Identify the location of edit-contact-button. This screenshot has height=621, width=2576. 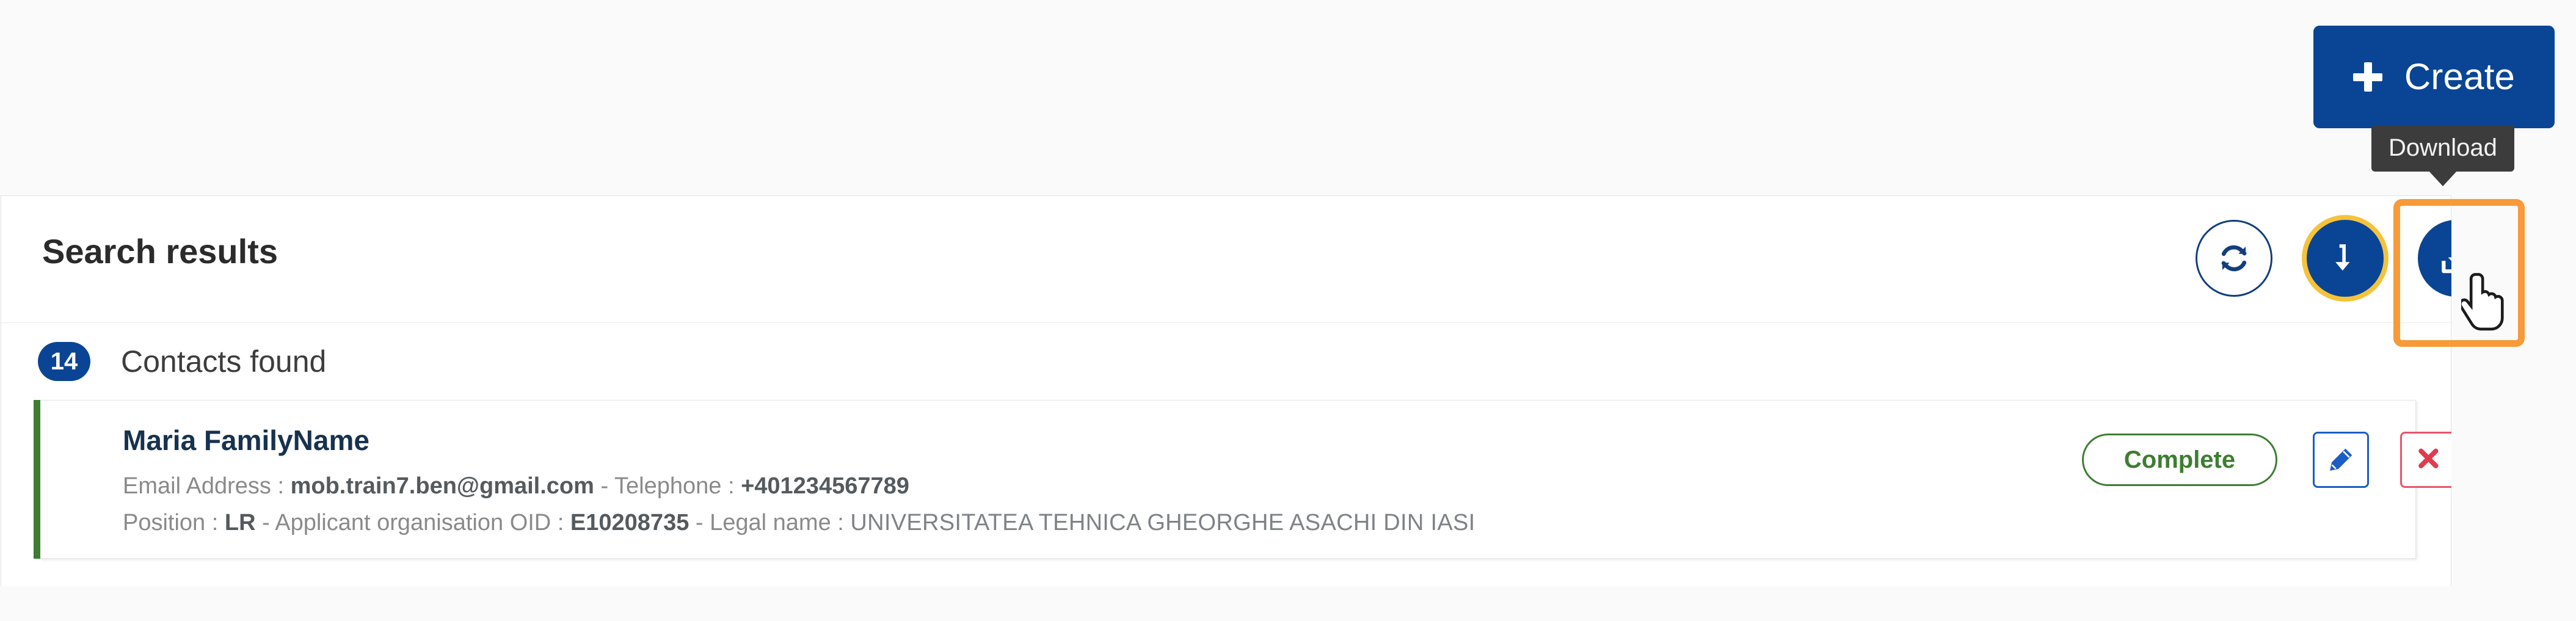
(2341, 460).